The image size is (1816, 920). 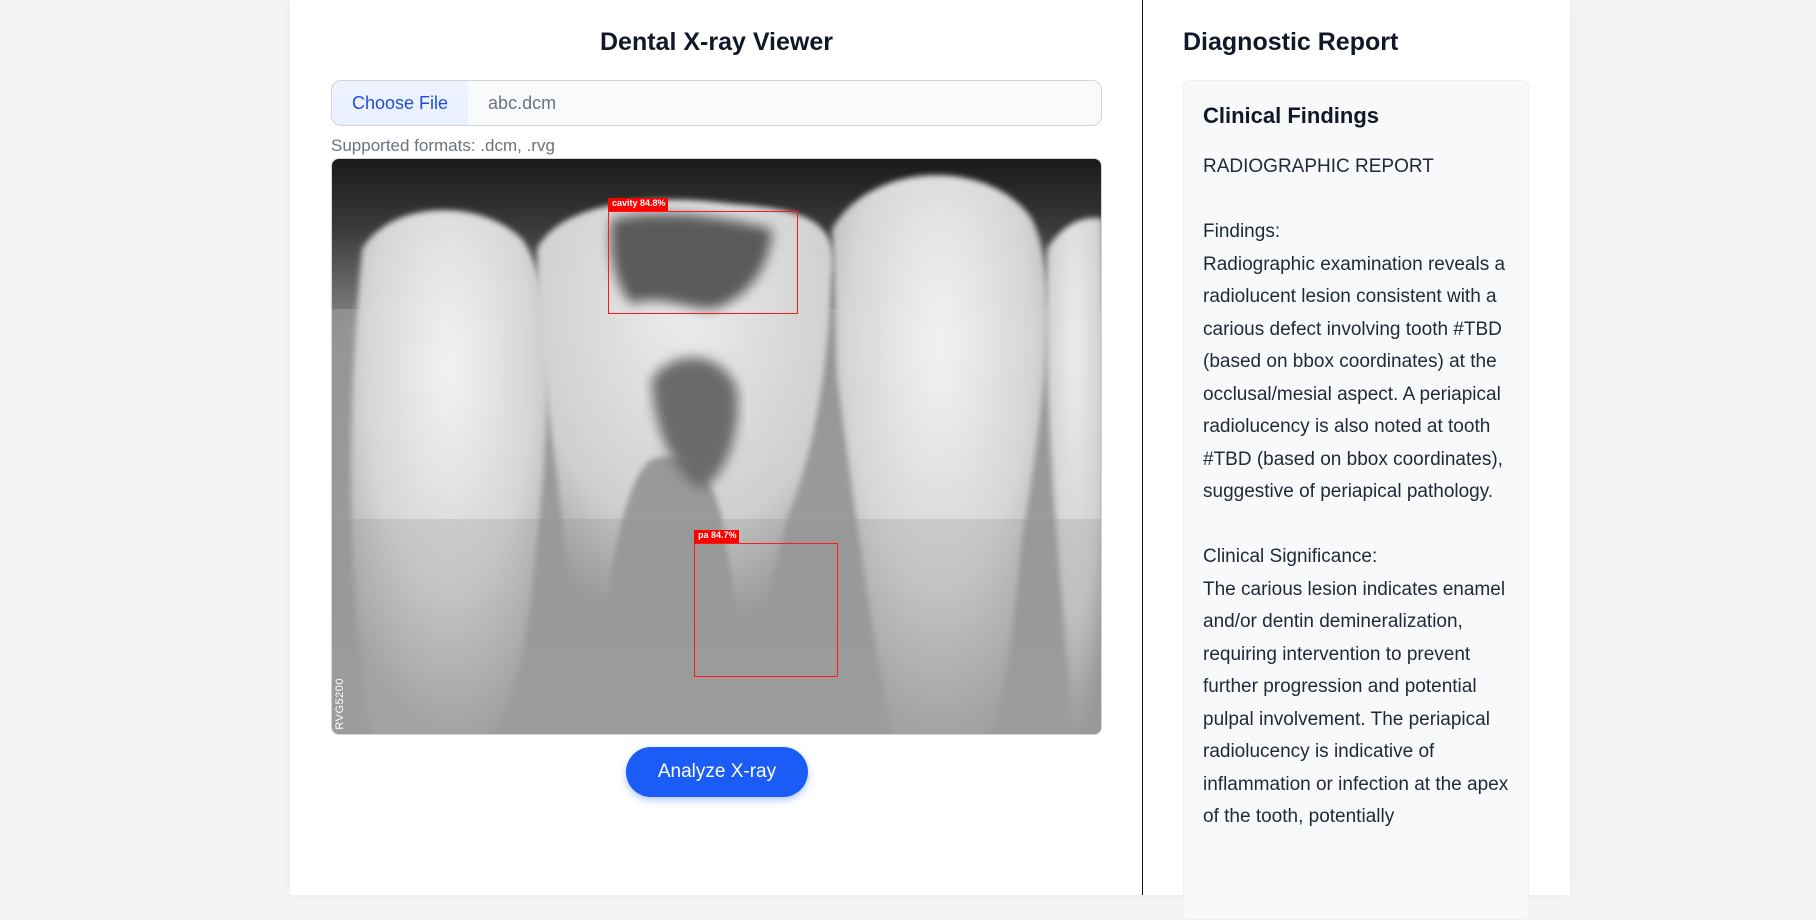 What do you see at coordinates (1290, 556) in the screenshot?
I see `significance-label: Clinical Significance:` at bounding box center [1290, 556].